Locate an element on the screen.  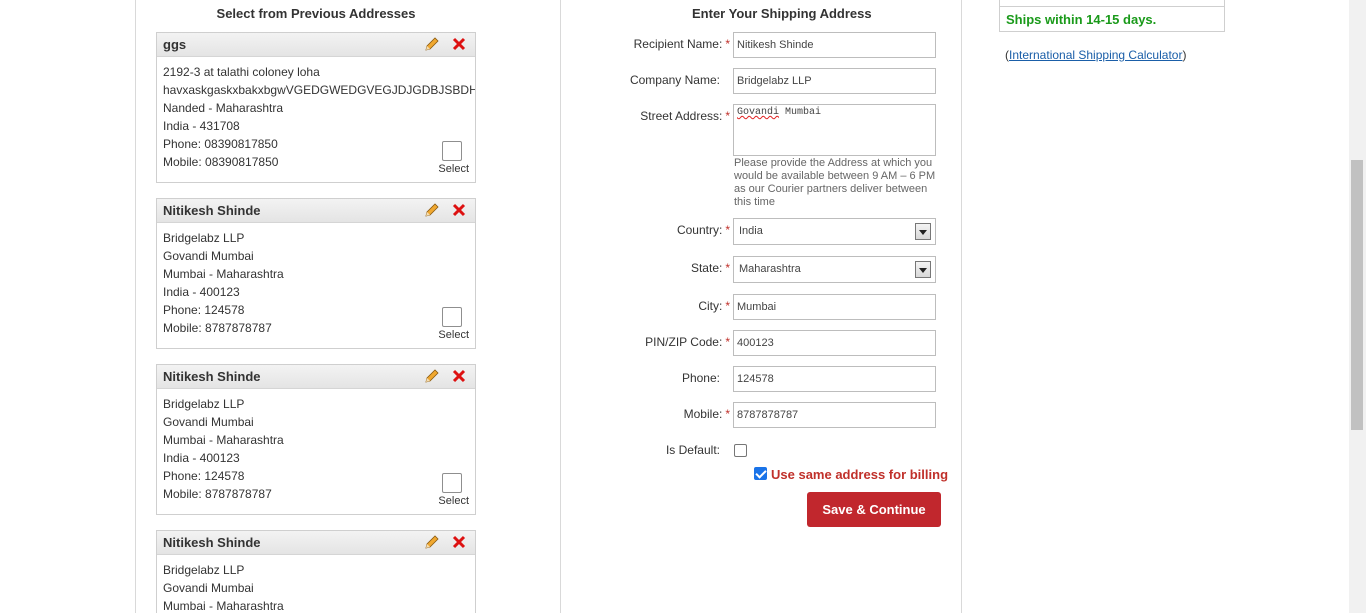
street-address-label: Street Address: * is located at coordinates (685, 116).